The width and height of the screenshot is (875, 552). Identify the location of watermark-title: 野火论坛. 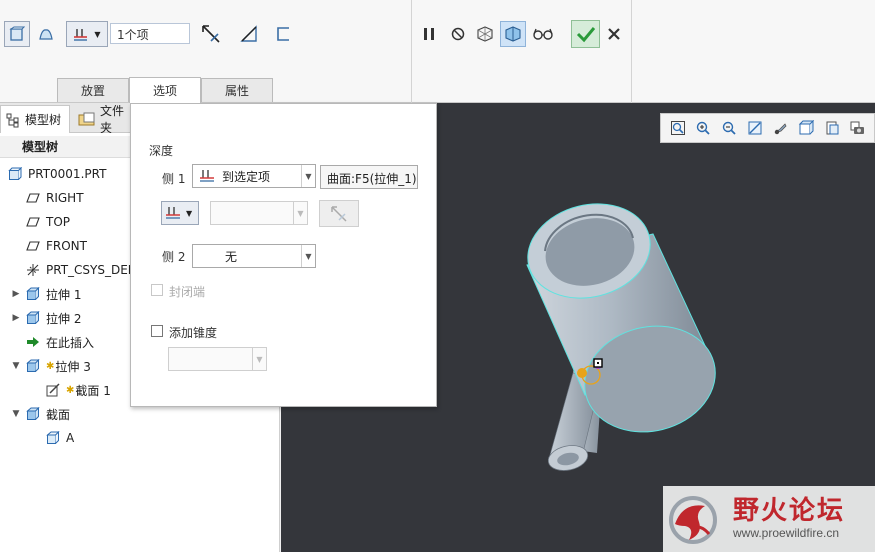
(789, 511).